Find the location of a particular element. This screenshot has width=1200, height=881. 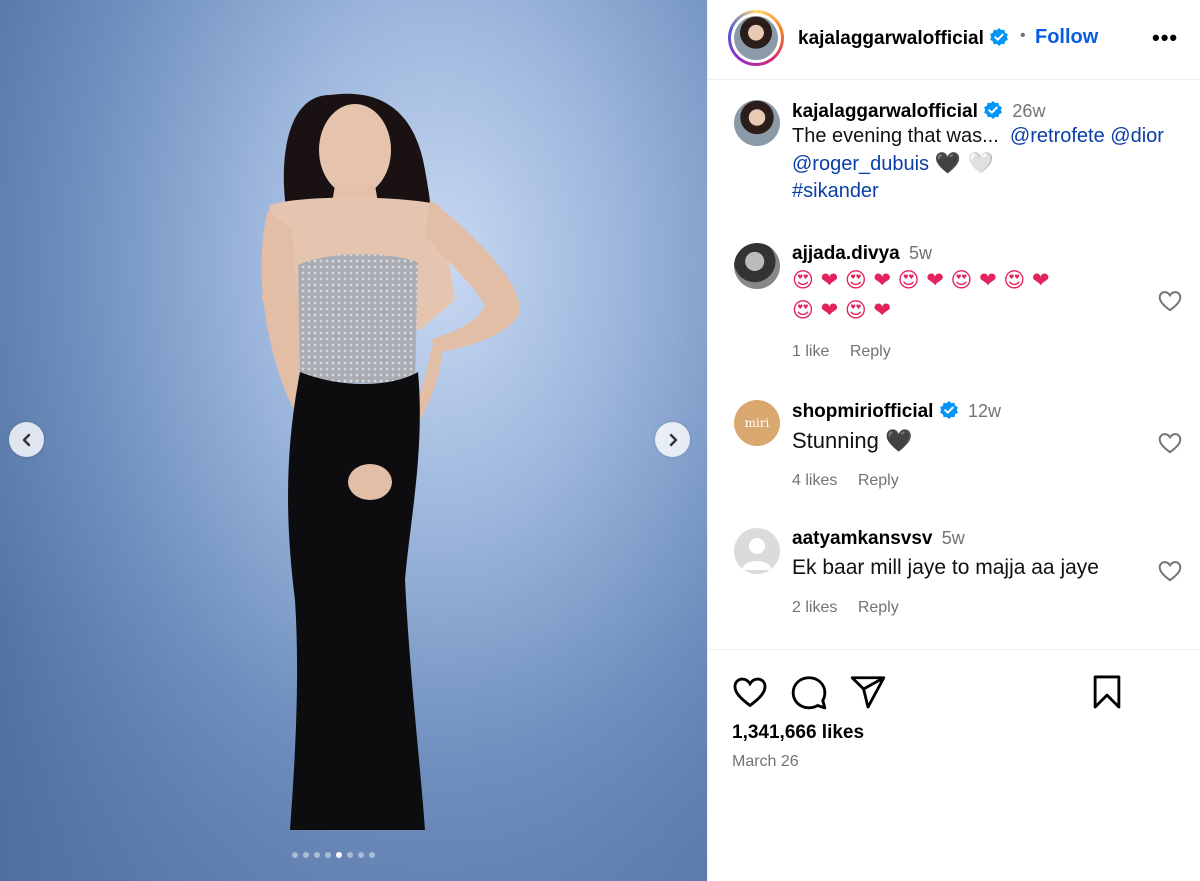

hashtag-link: #sikander is located at coordinates (835, 191).